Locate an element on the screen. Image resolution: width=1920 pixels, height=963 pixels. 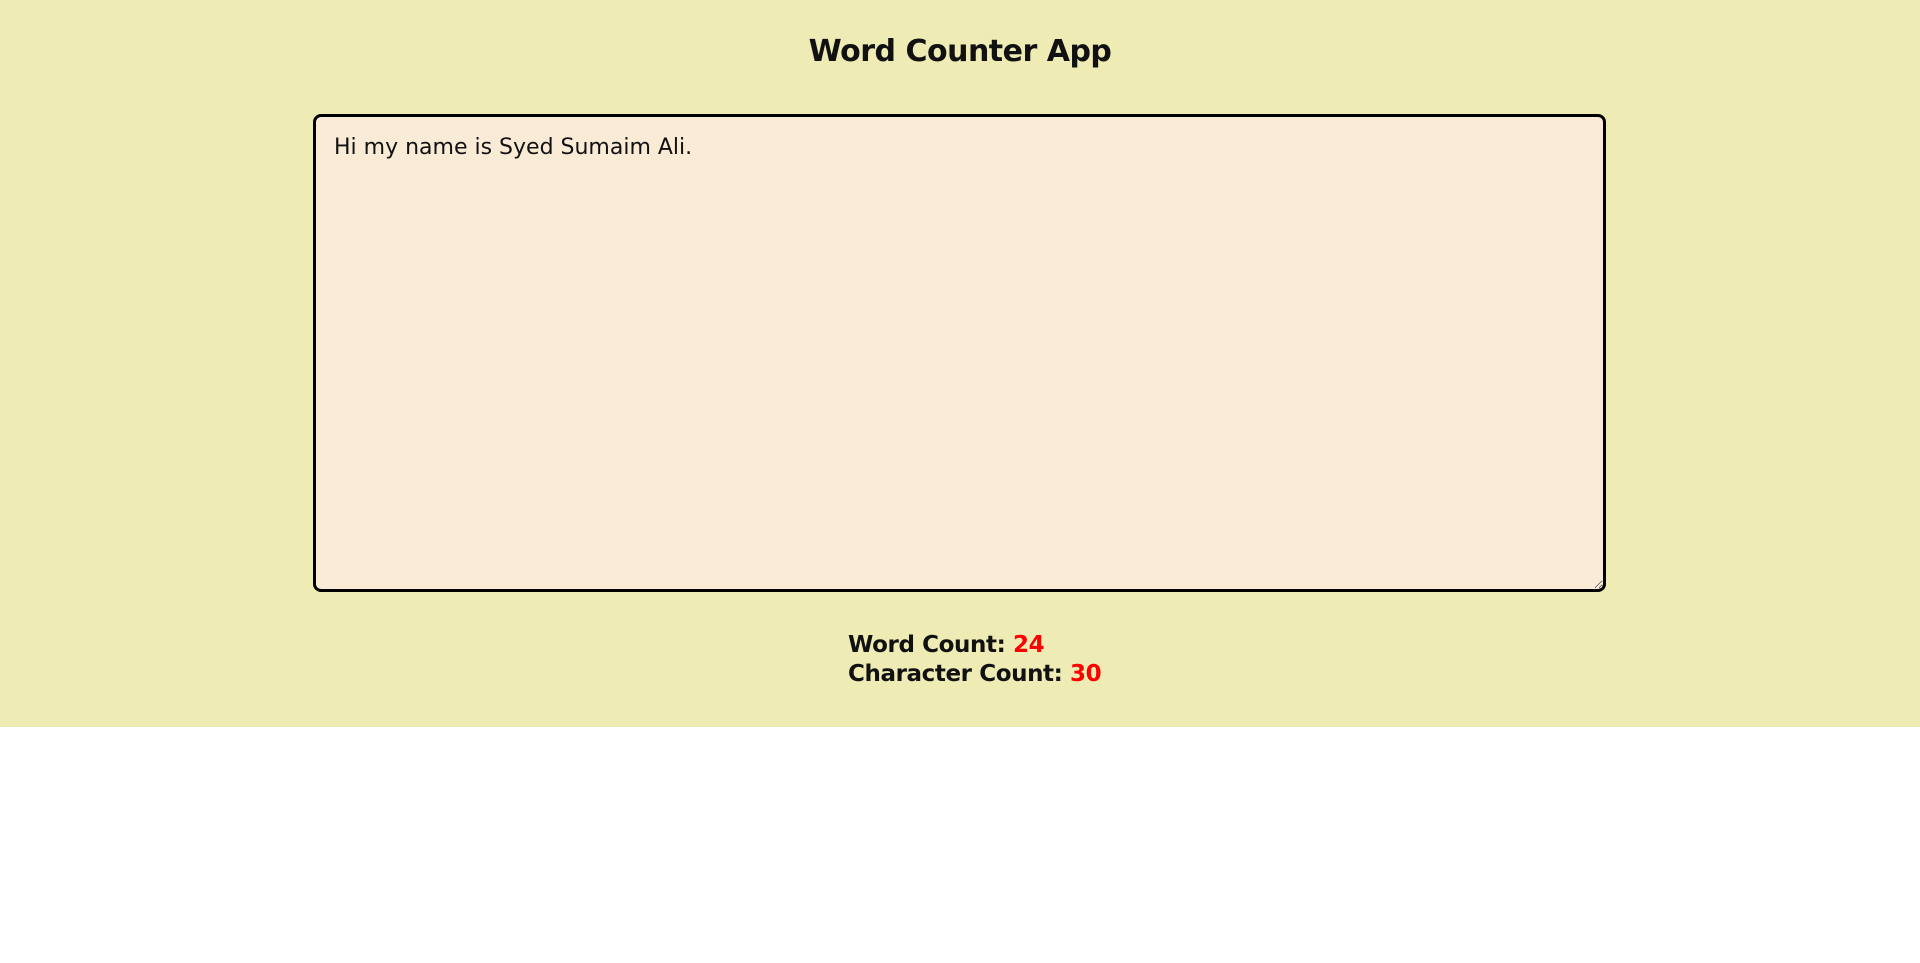
character-count-row: Character Count: 30 is located at coordinates (975, 674).